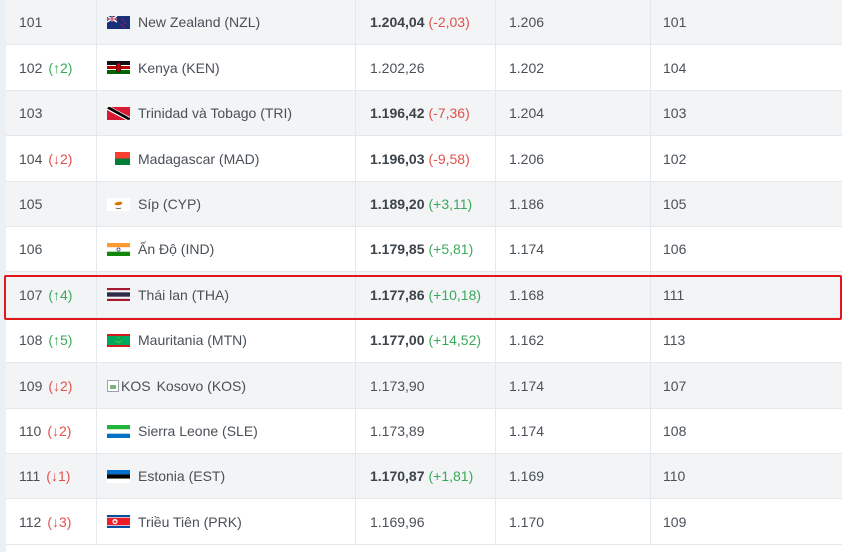 This screenshot has height=552, width=842. What do you see at coordinates (746, 340) in the screenshot?
I see `previous-rank-cell: 113` at bounding box center [746, 340].